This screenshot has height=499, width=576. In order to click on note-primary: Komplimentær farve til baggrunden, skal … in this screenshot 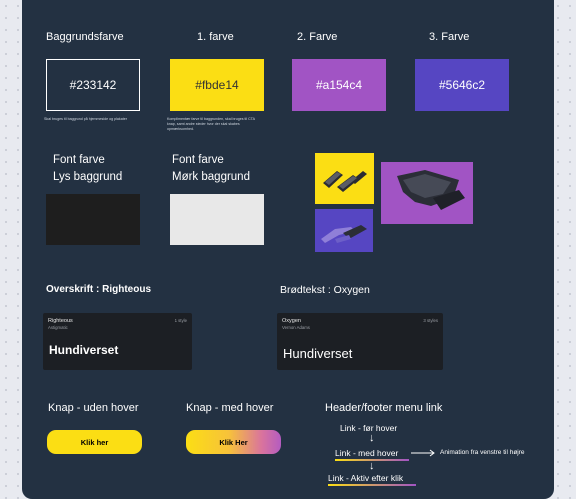, I will do `click(211, 124)`.